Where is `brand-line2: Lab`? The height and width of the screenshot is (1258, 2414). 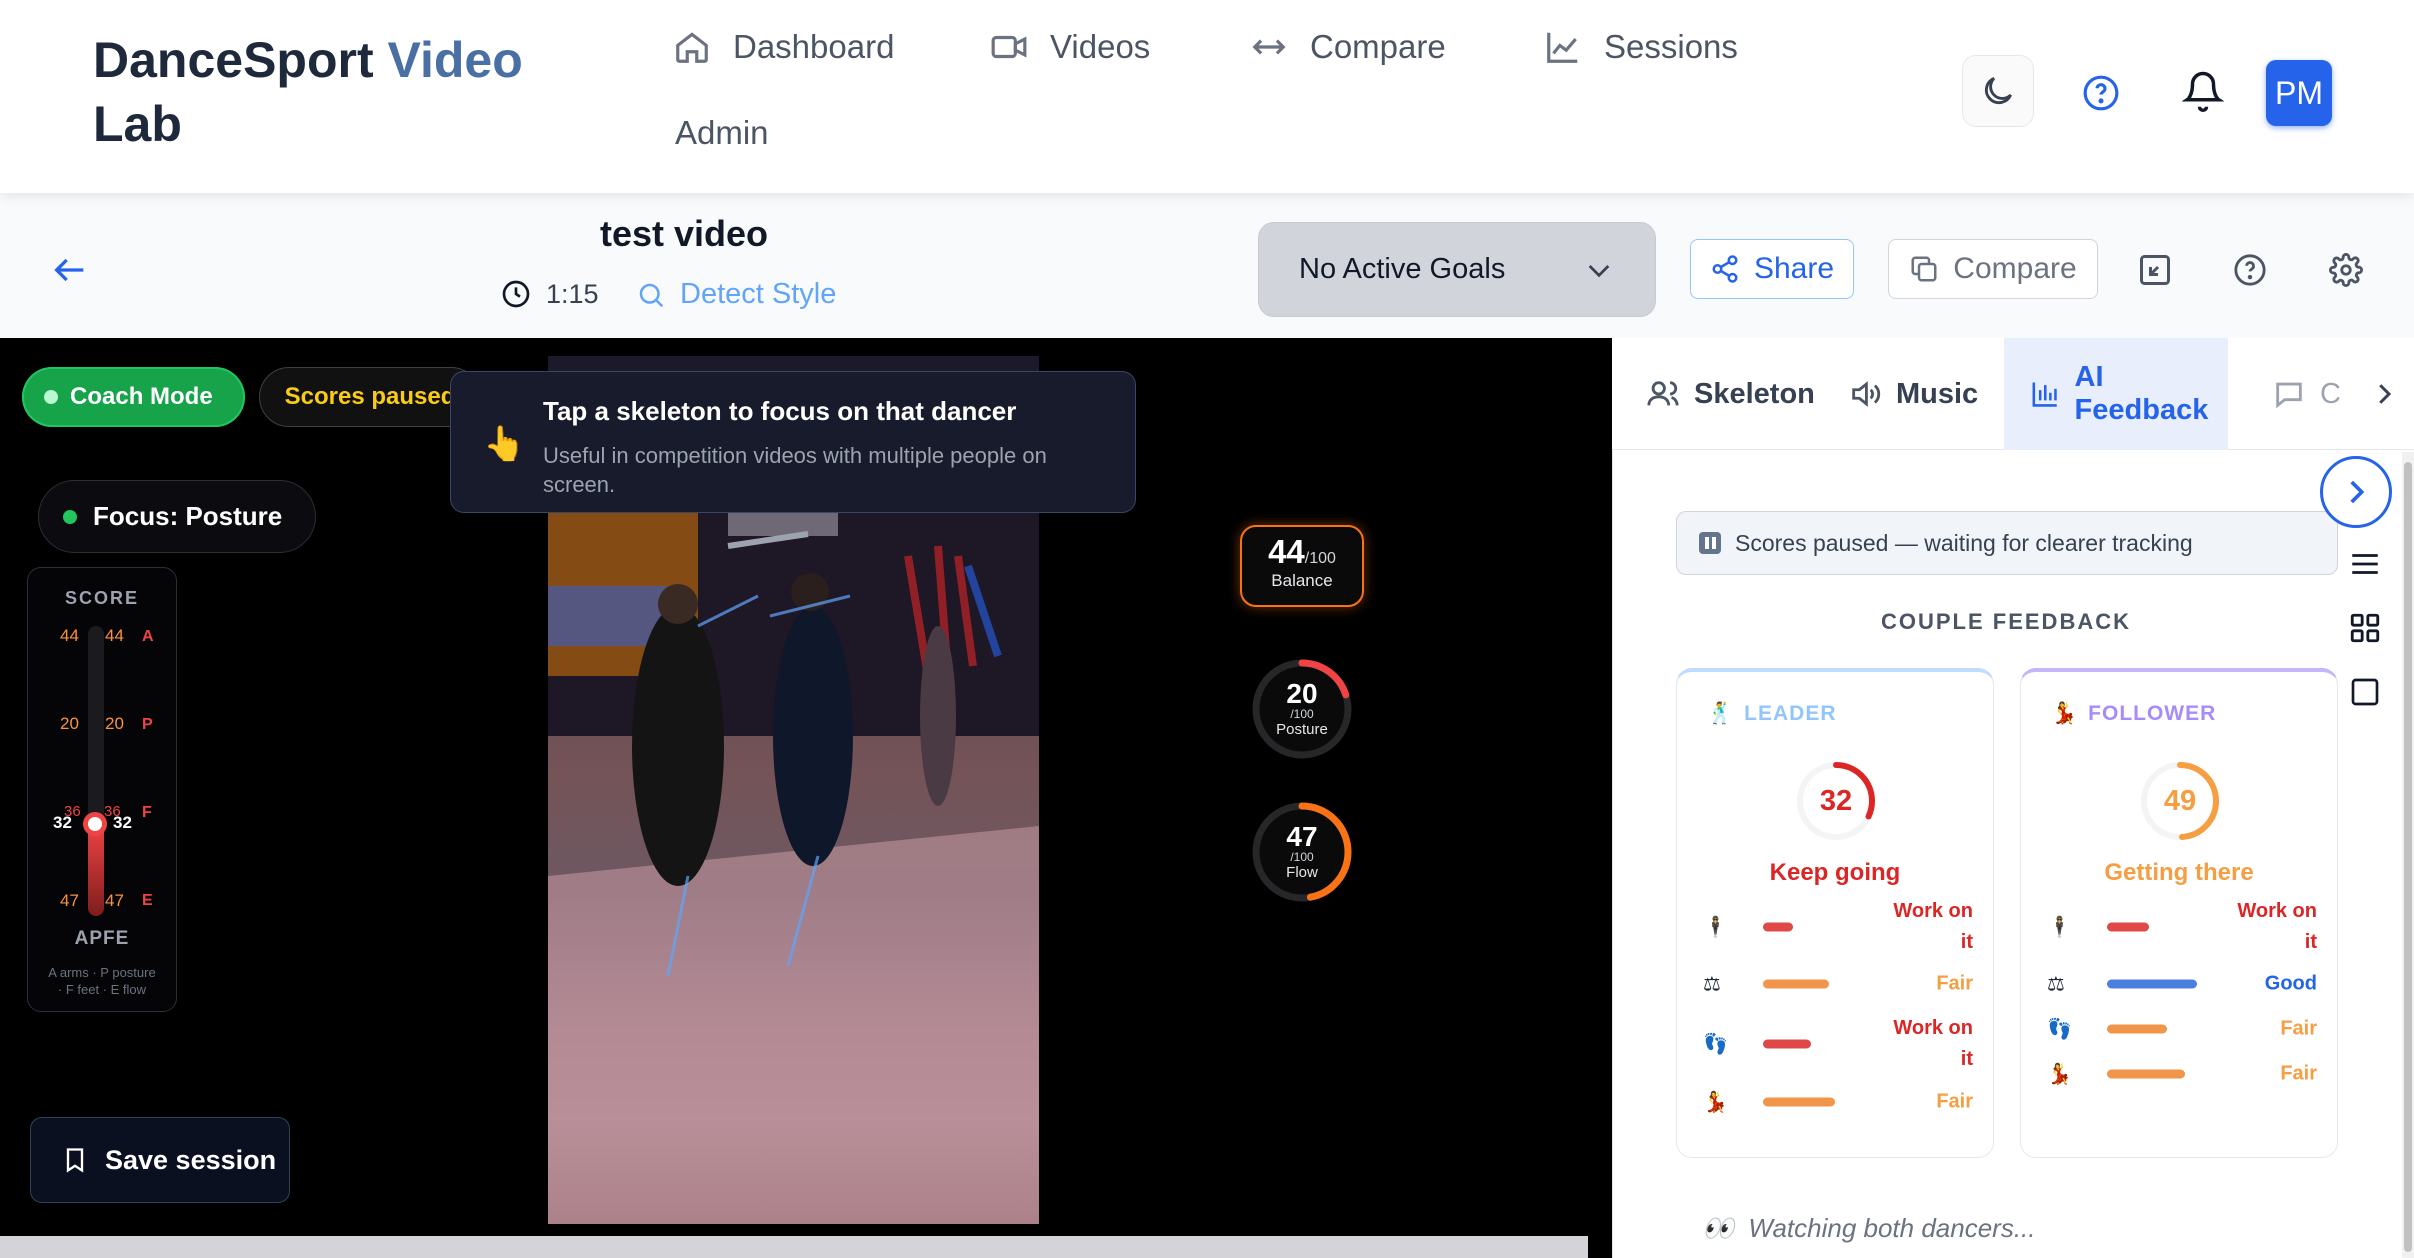 brand-line2: Lab is located at coordinates (137, 124).